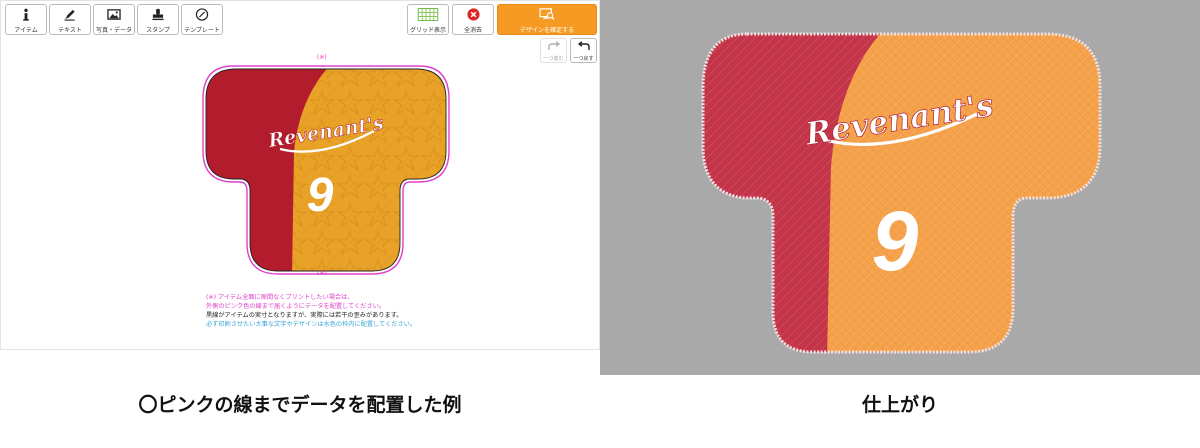 The width and height of the screenshot is (1200, 448). What do you see at coordinates (427, 30) in the screenshot?
I see `grid-toggle-label: グリッド表示` at bounding box center [427, 30].